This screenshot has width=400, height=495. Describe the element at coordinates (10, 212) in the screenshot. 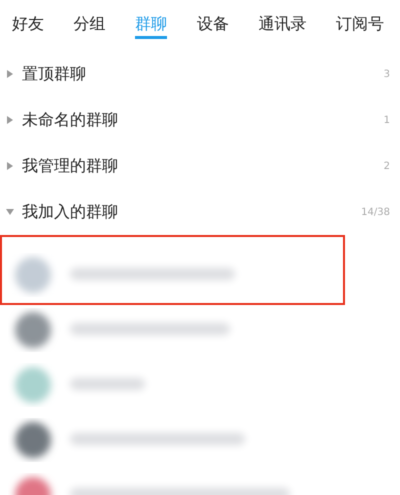

I see `collapse-arrow-icon` at that location.